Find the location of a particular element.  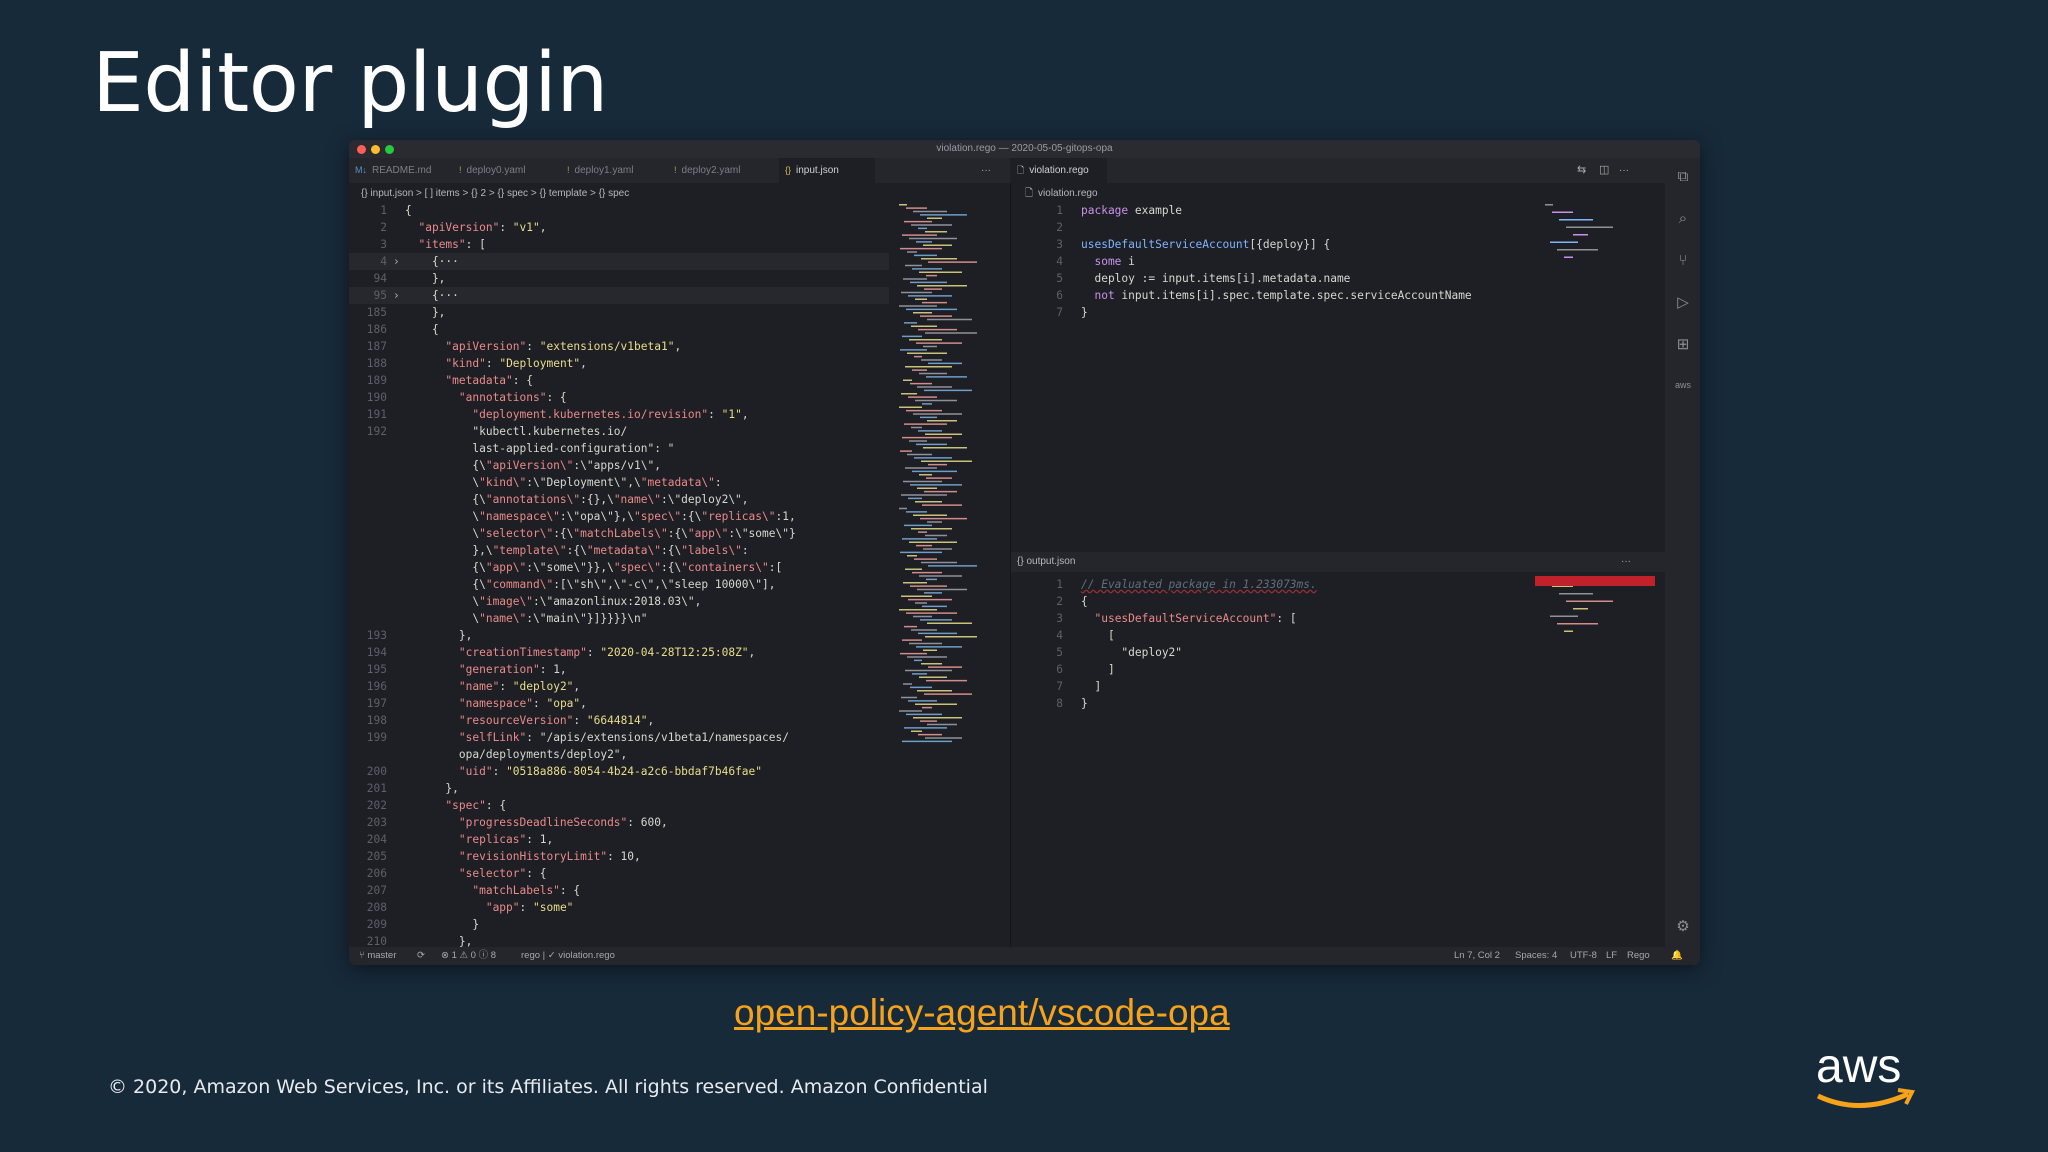

code-line: 4 some i is located at coordinates (1285, 261).